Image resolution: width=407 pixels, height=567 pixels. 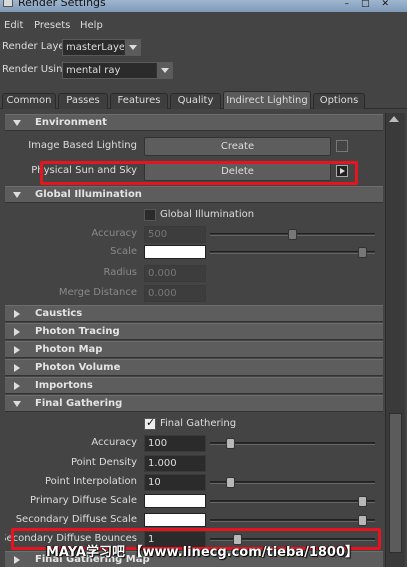 I want to click on render-layer-label: Render Layer, so click(x=35, y=46).